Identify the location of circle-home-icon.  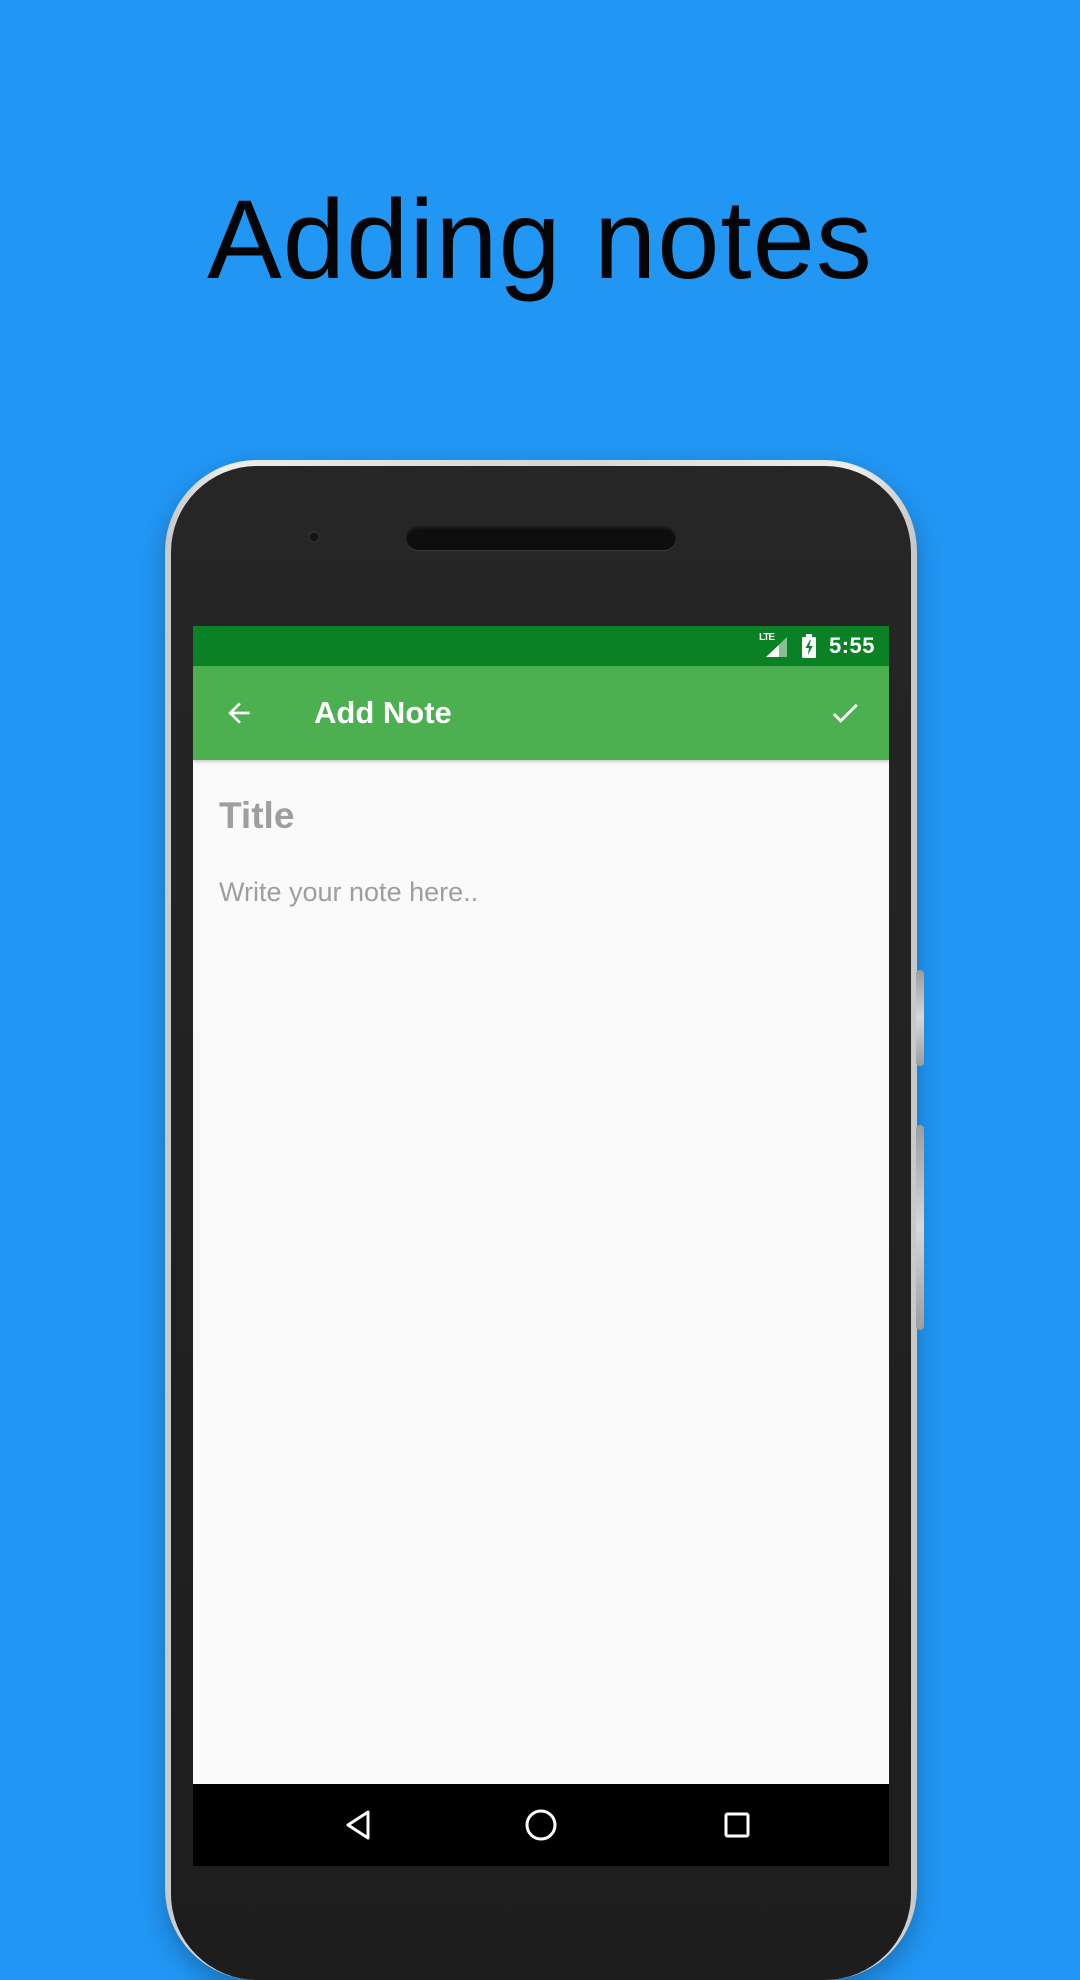
(541, 1825).